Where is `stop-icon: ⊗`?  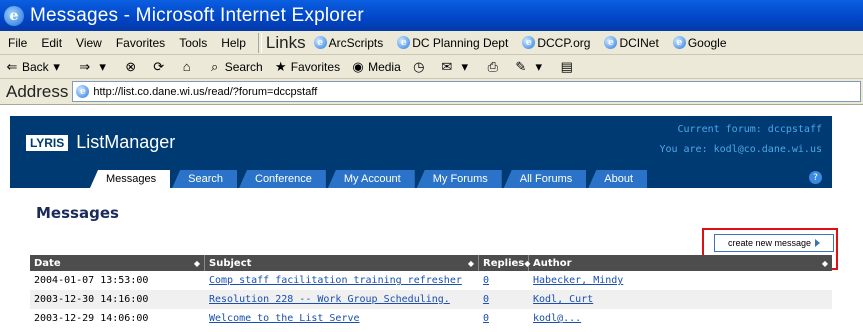 stop-icon: ⊗ is located at coordinates (131, 66).